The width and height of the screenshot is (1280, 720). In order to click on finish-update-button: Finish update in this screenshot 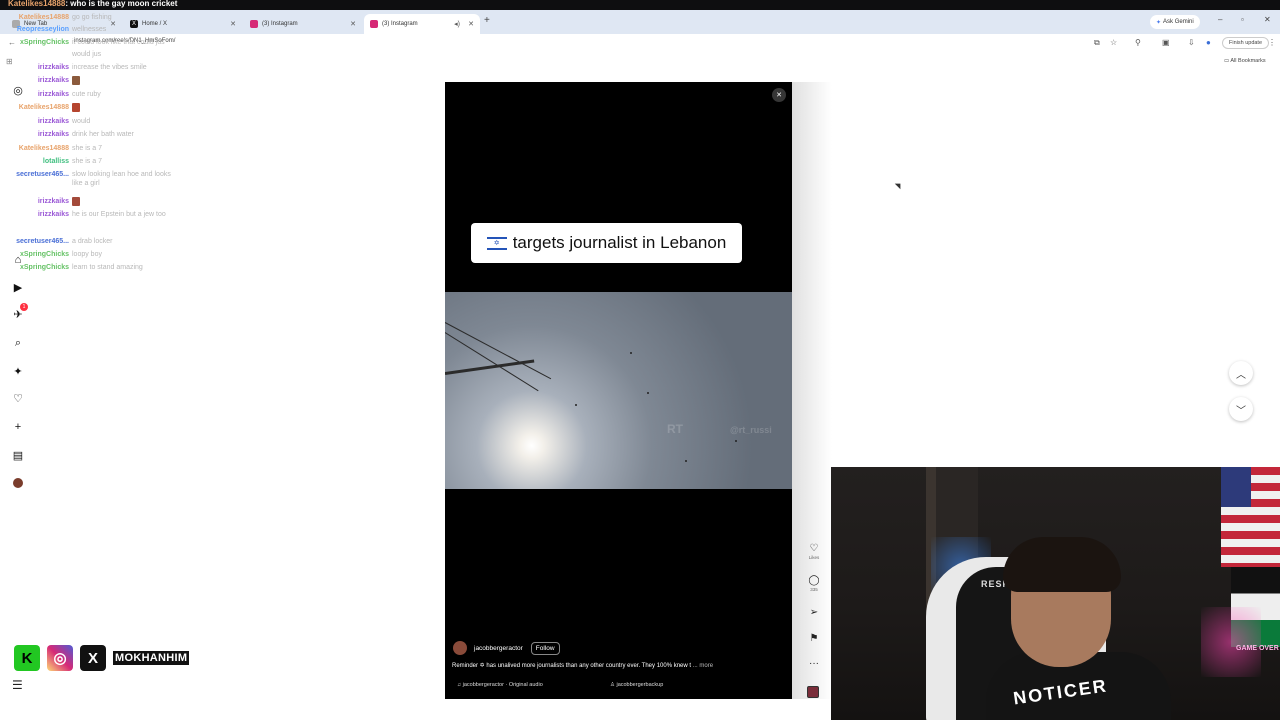, I will do `click(1246, 43)`.